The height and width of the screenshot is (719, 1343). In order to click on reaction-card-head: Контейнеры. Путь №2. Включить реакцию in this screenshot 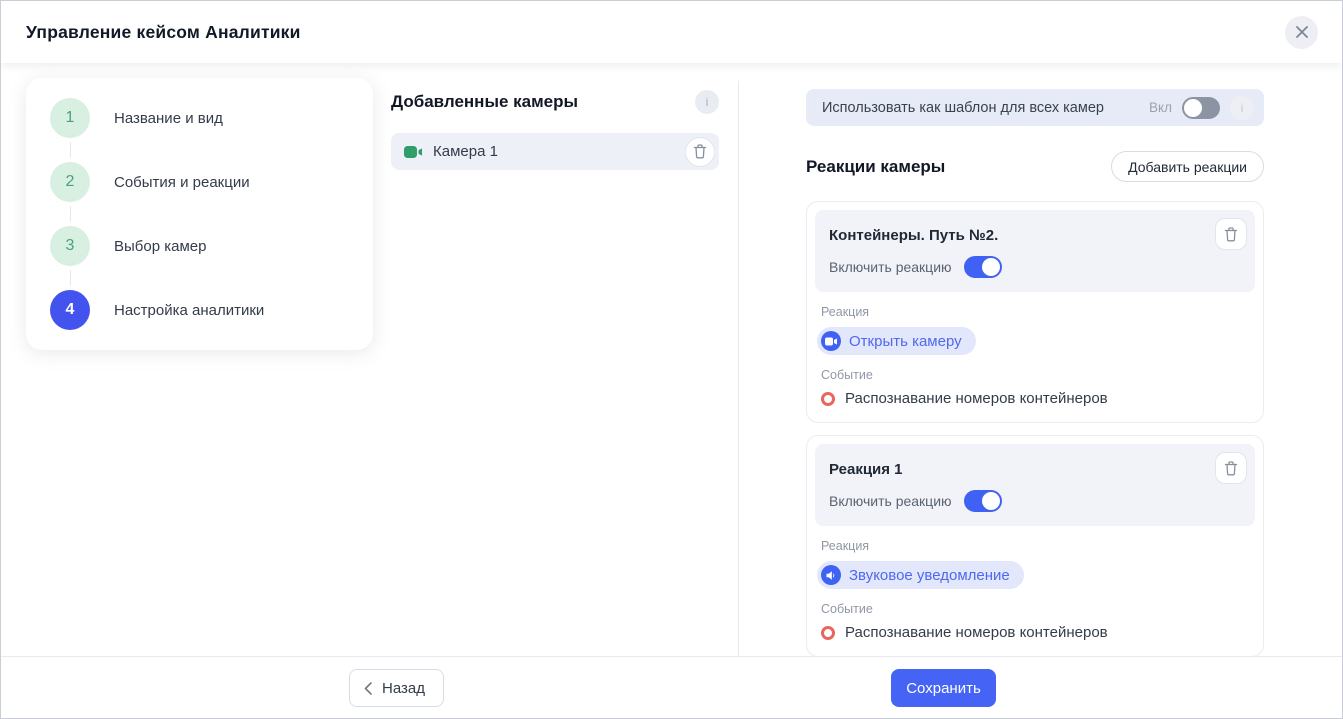, I will do `click(1035, 251)`.